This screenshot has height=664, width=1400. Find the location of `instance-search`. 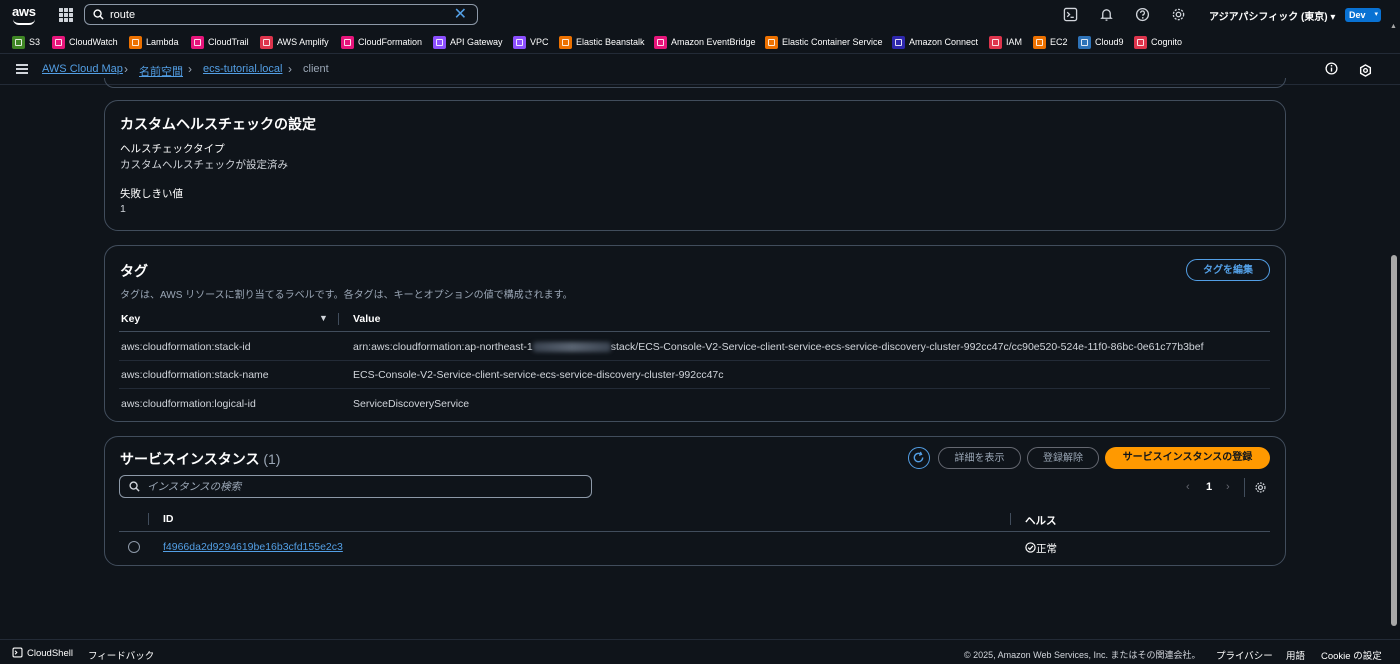

instance-search is located at coordinates (355, 486).